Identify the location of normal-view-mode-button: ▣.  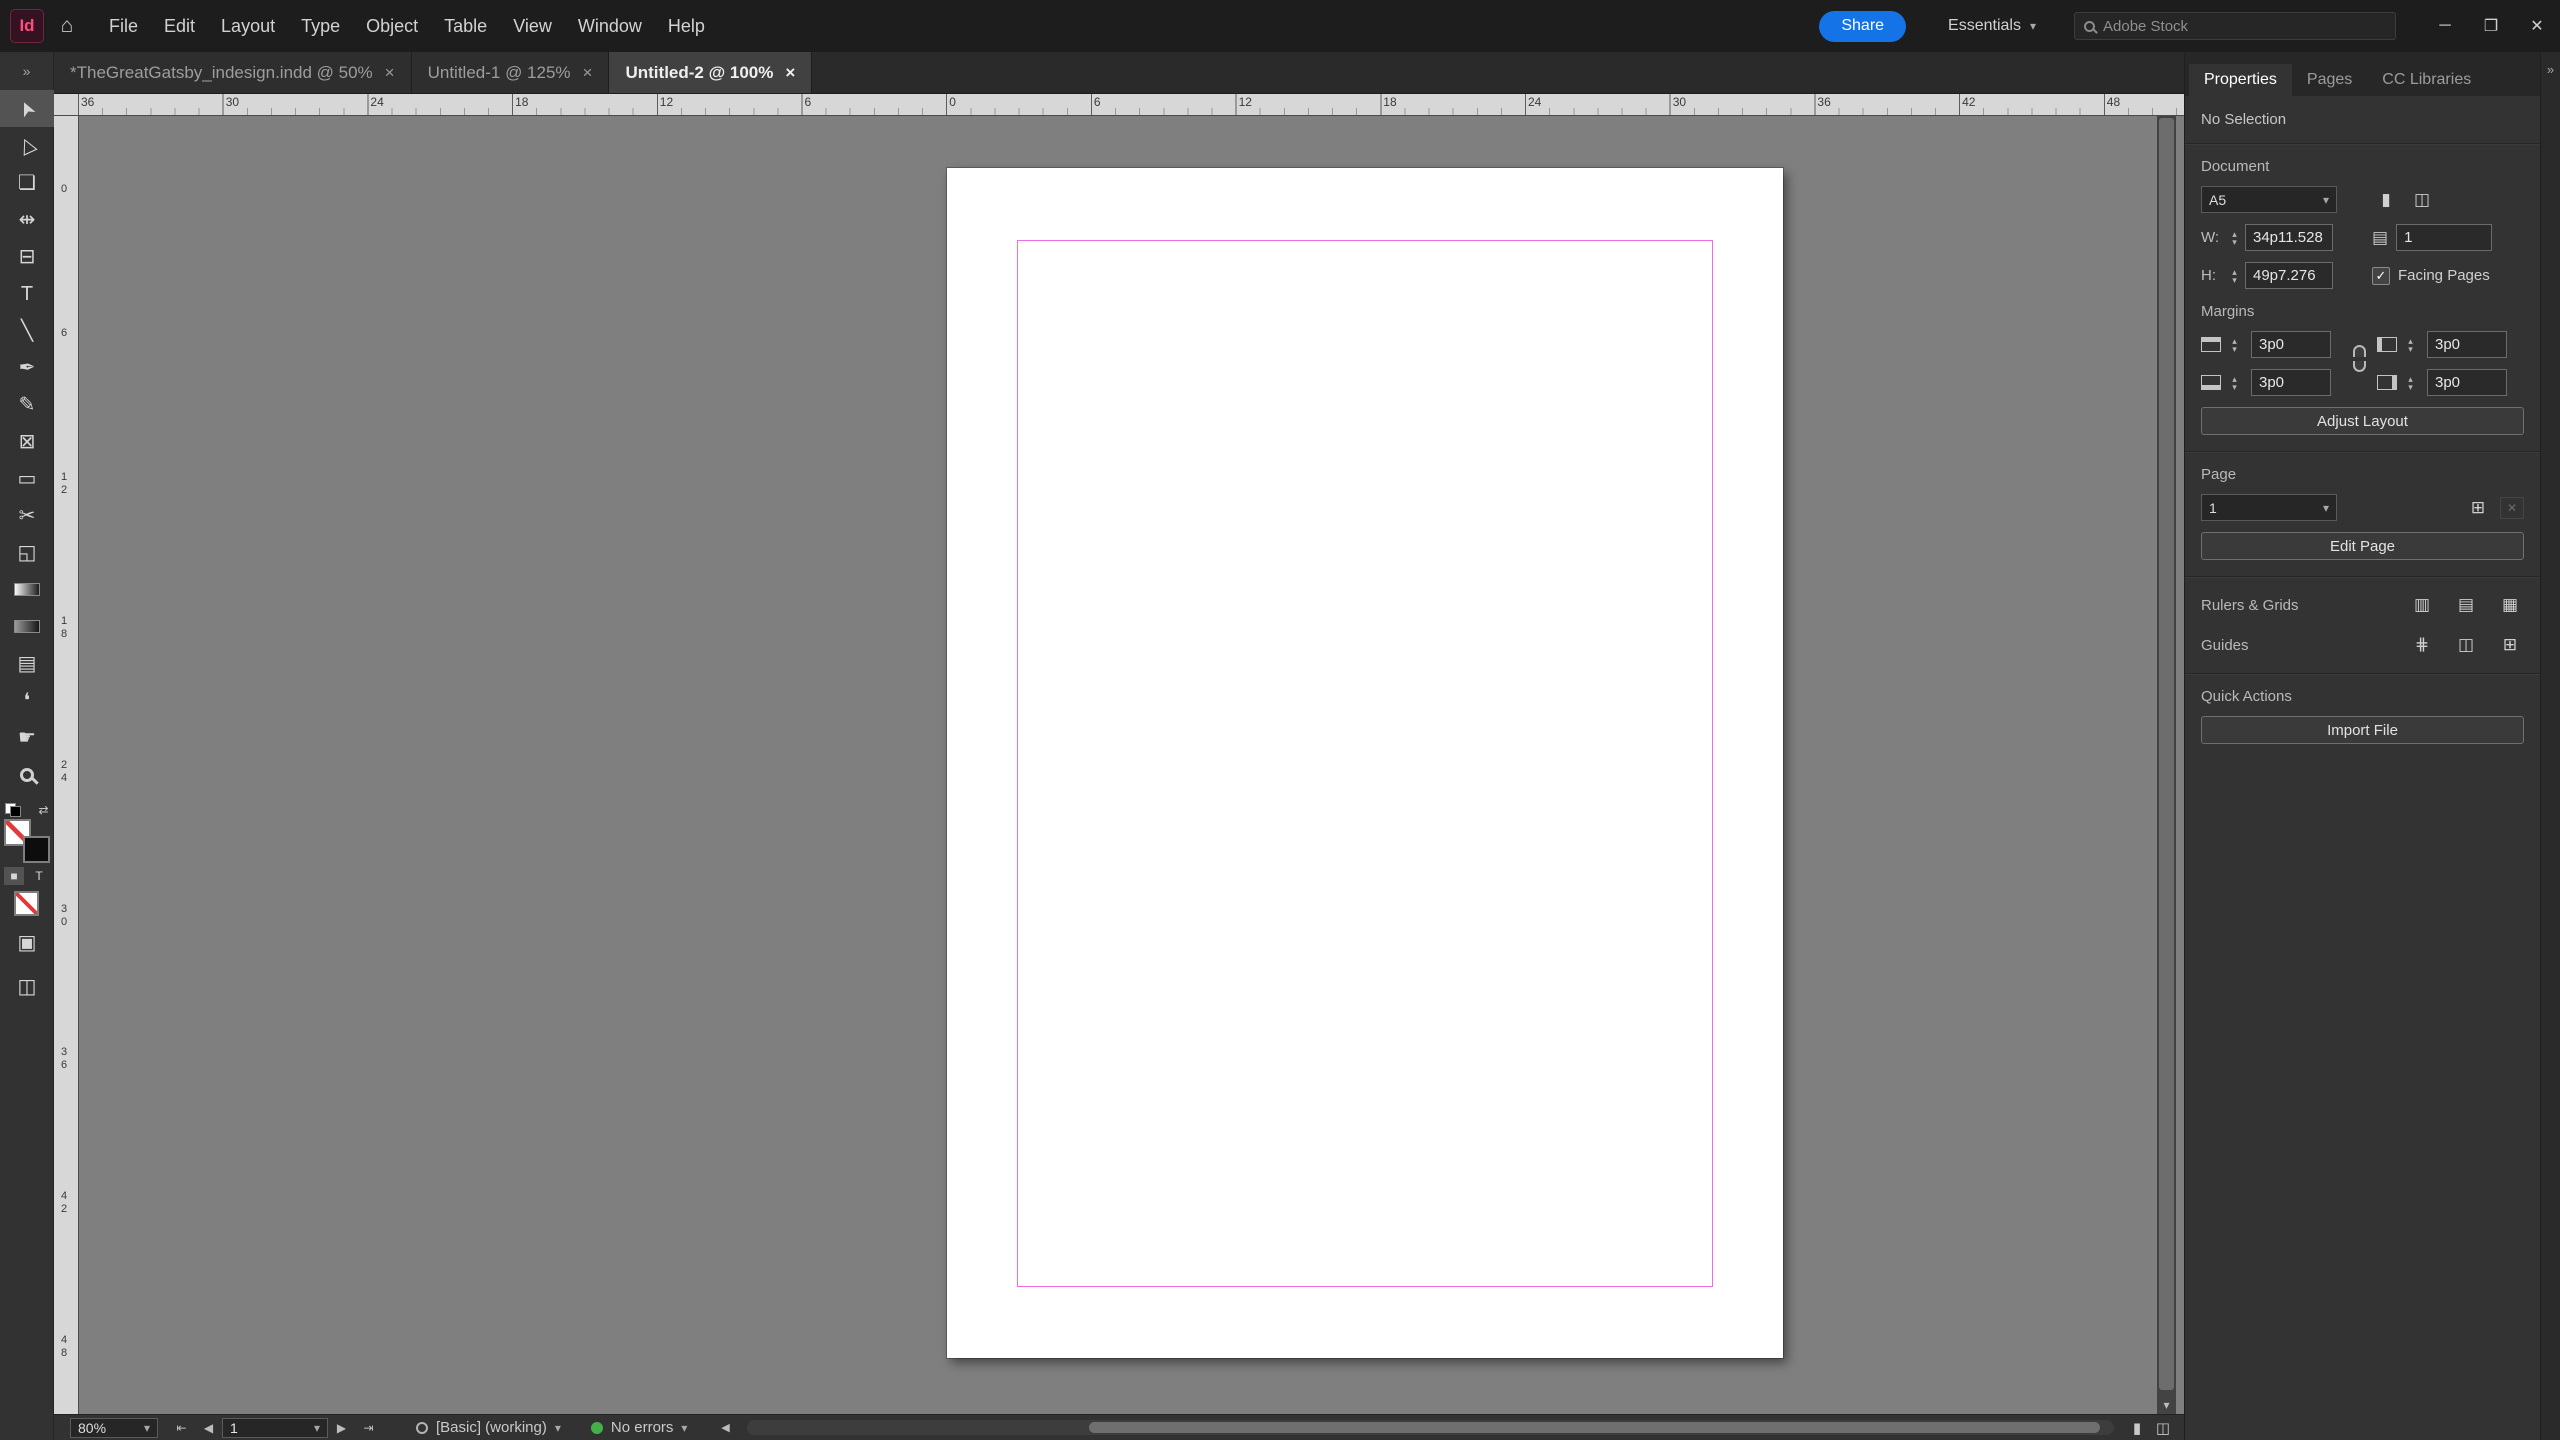
(27, 943).